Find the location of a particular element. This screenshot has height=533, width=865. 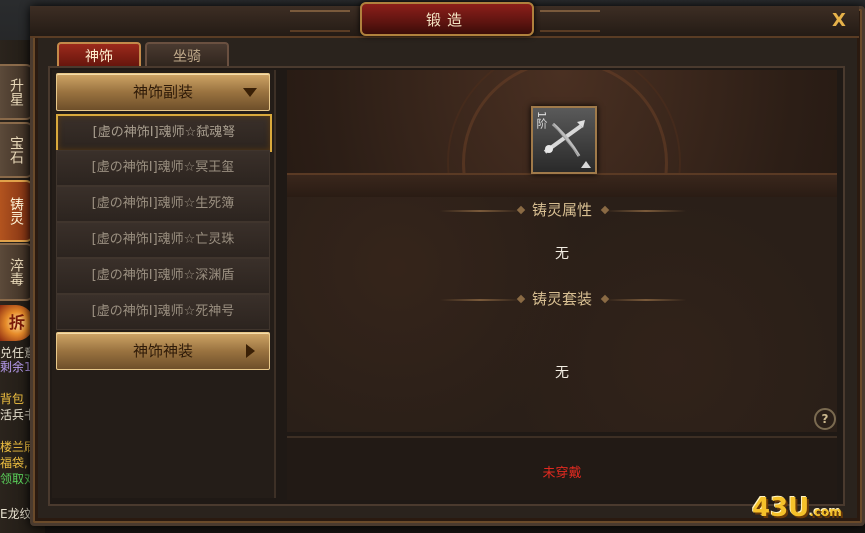

equip-status: 未穿戴 is located at coordinates (562, 473).